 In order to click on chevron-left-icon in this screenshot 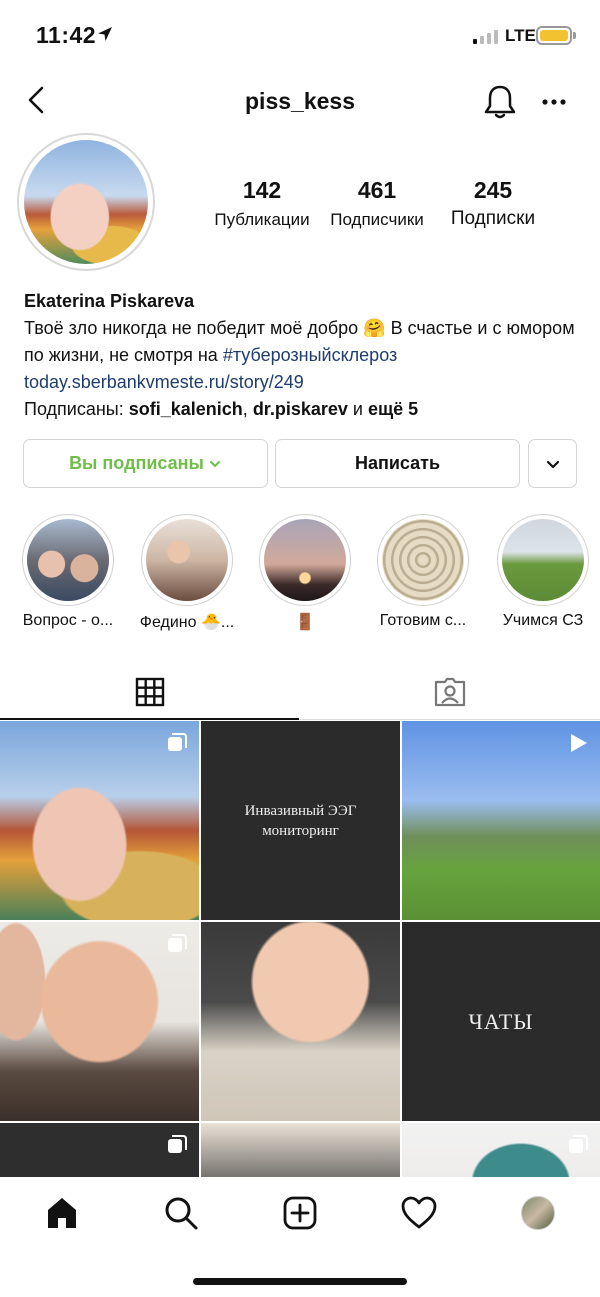, I will do `click(36, 100)`.